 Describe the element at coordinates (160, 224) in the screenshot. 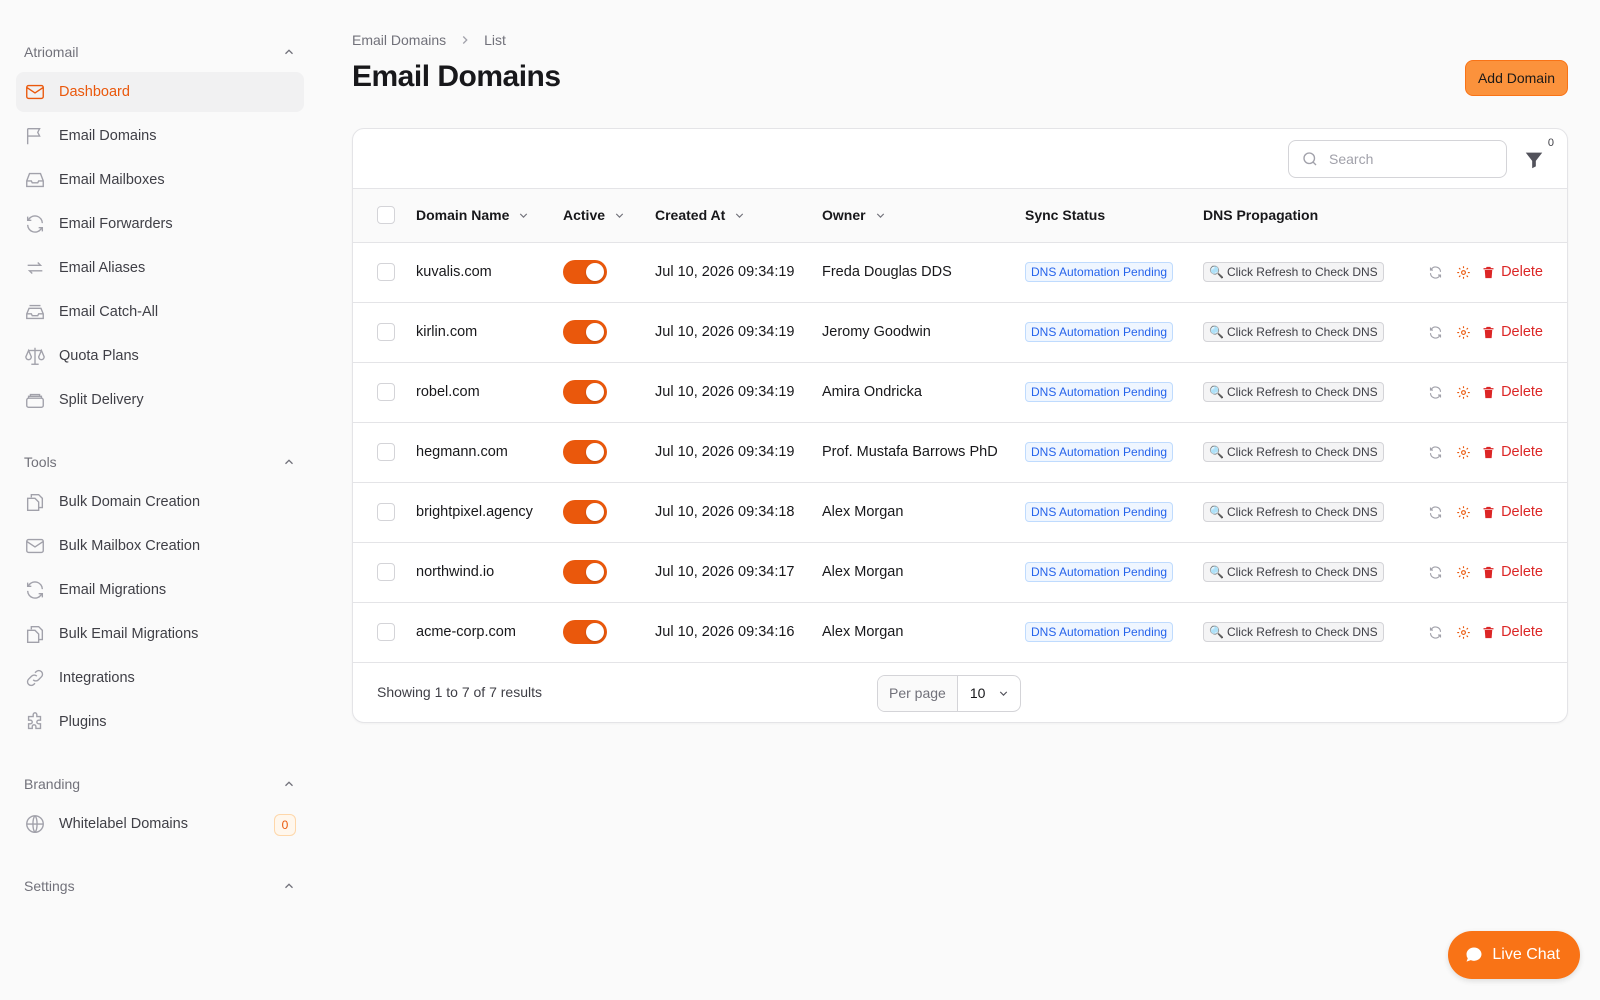

I see `sidebar-item-email-forwarders: Email Forwarders` at that location.